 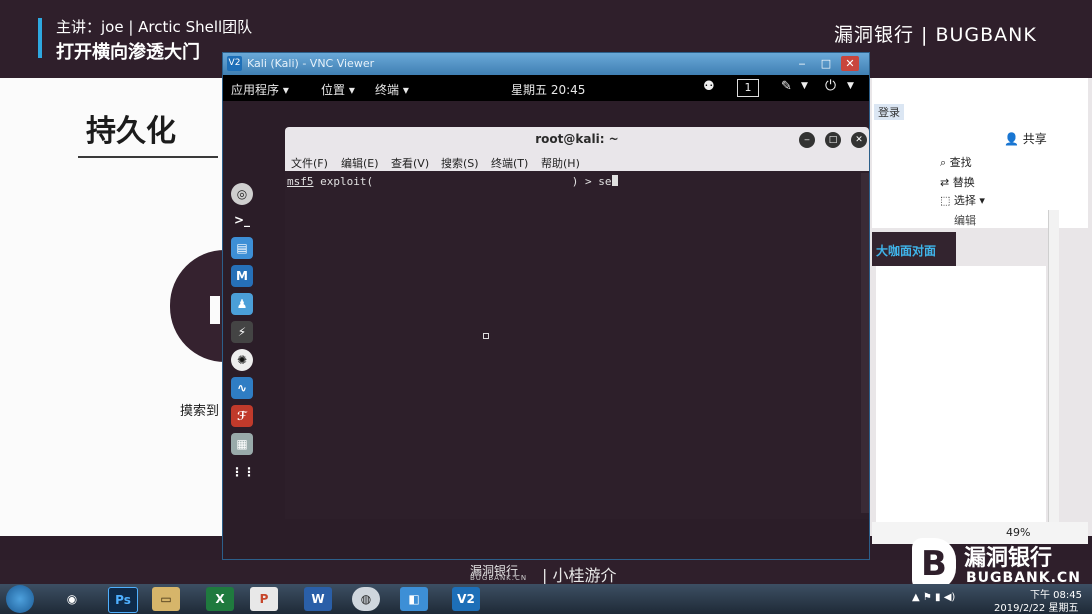 I want to click on kali-top-panel: 应用程序 ▾ 位置 ▾ 终端 ▾ 星期五 20:45 ⚉ 1 ✎ ▼ ⏻ ▼, so click(x=546, y=88).